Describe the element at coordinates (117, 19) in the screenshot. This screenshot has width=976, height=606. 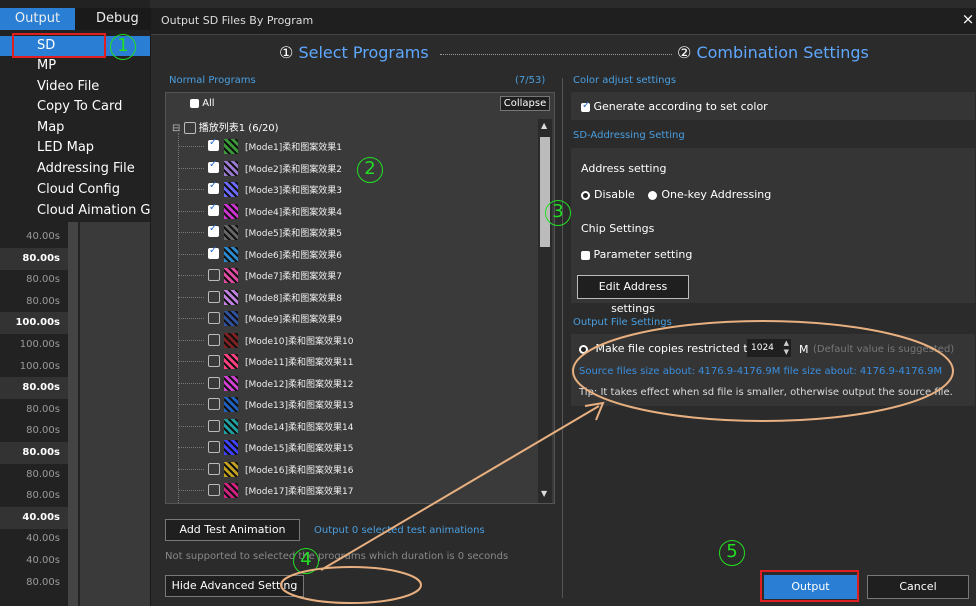
I see `tab-debug: Debug` at that location.